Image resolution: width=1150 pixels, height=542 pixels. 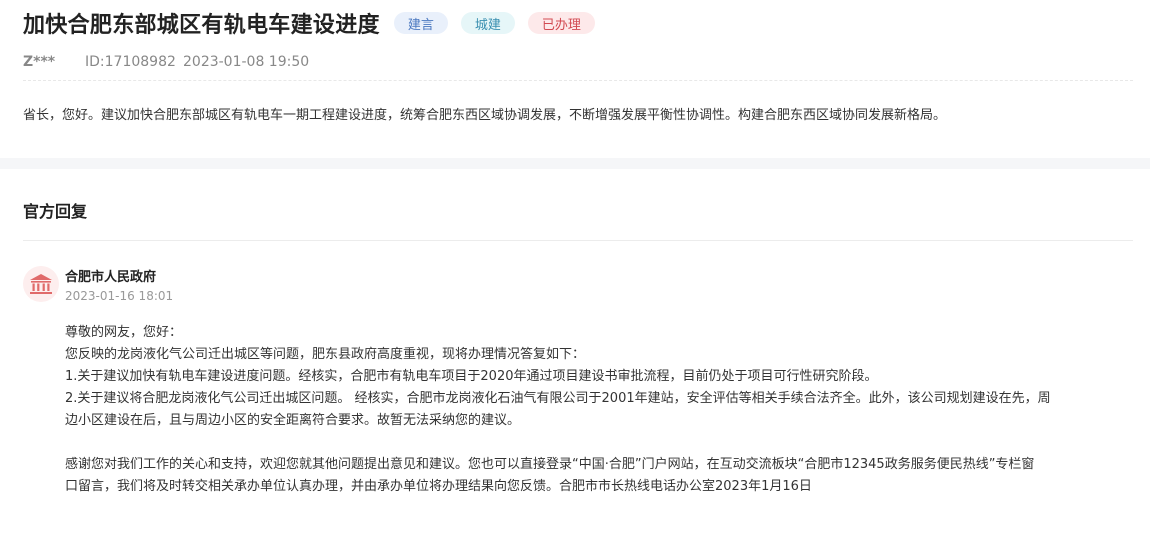 I want to click on question-meta: Z*** ID:17108982 2023-01-08 19:50, so click(x=166, y=62).